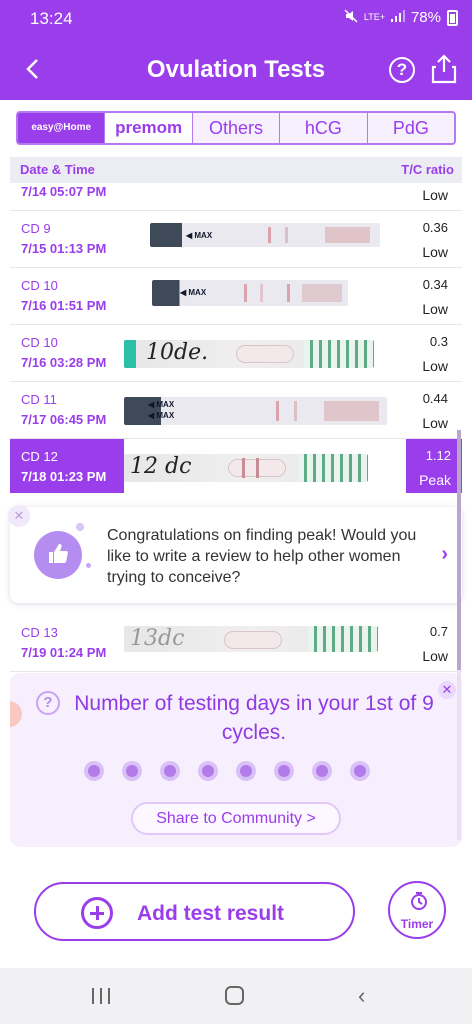 The width and height of the screenshot is (472, 1024). Describe the element at coordinates (438, 341) in the screenshot. I see `row-ratio: 0.3` at that location.